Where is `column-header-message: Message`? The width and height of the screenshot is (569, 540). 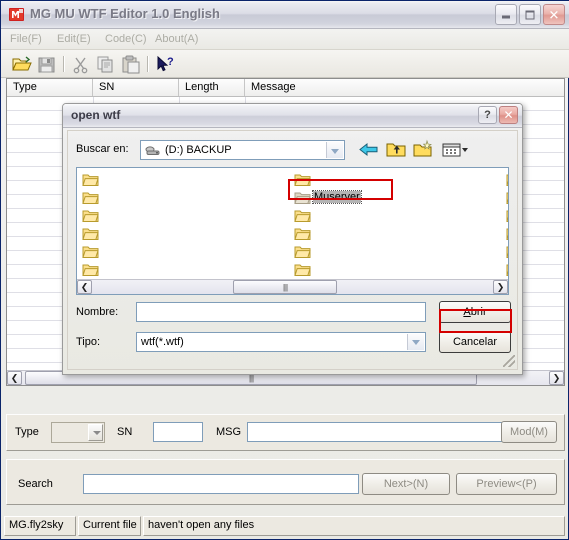 column-header-message: Message is located at coordinates (404, 87).